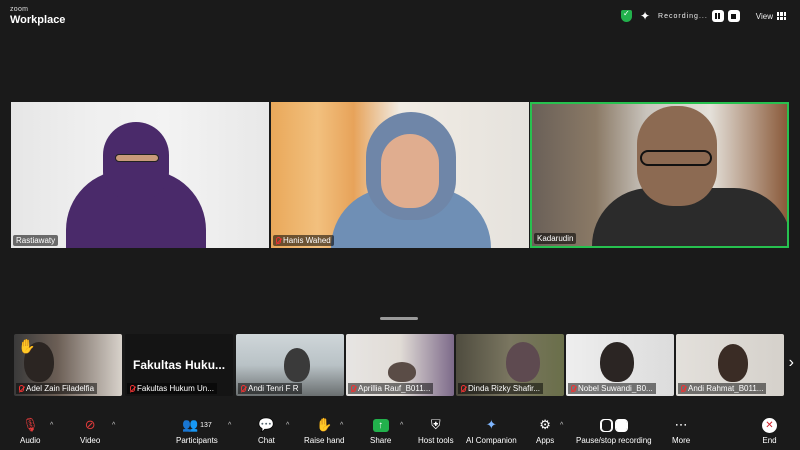 Image resolution: width=800 pixels, height=450 pixels. I want to click on video-tile-hanis-wahed: Hanis Wahed, so click(400, 175).